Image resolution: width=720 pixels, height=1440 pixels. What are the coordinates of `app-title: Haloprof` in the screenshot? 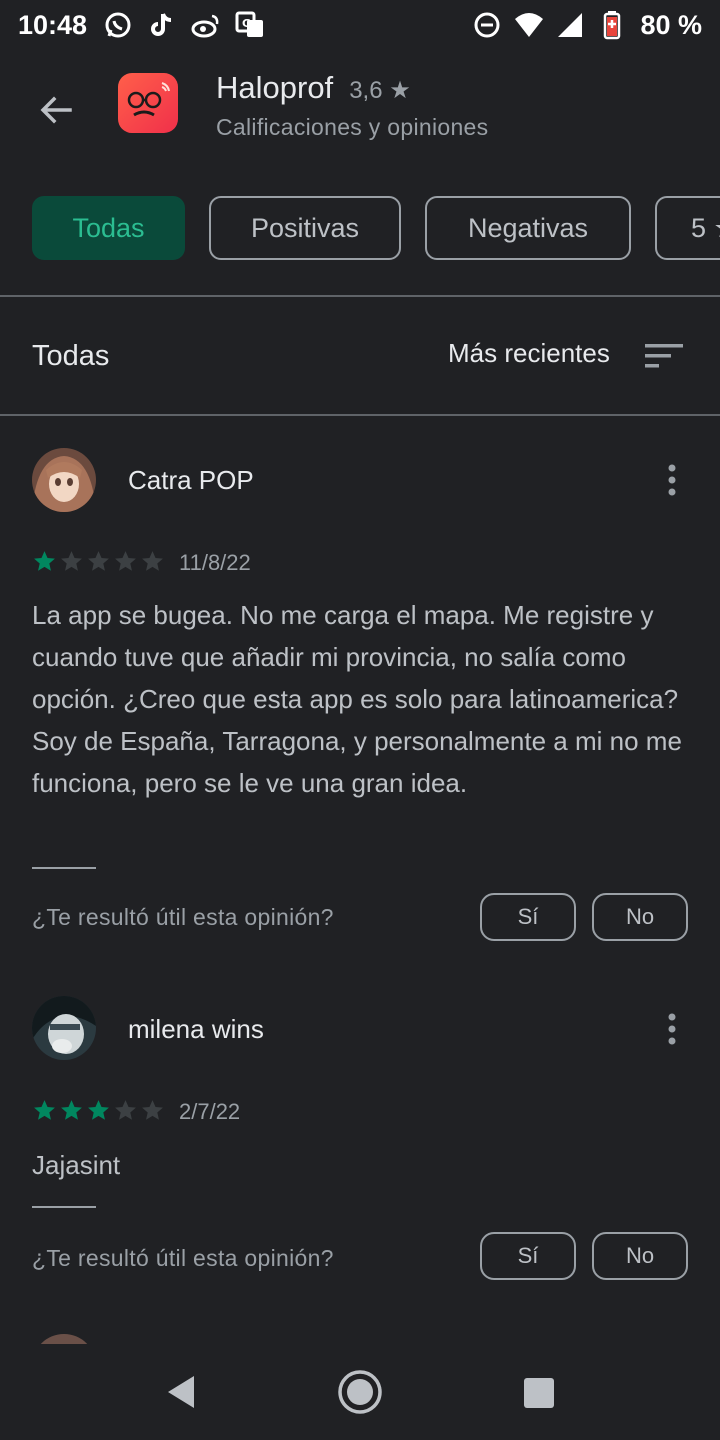 It's located at (275, 87).